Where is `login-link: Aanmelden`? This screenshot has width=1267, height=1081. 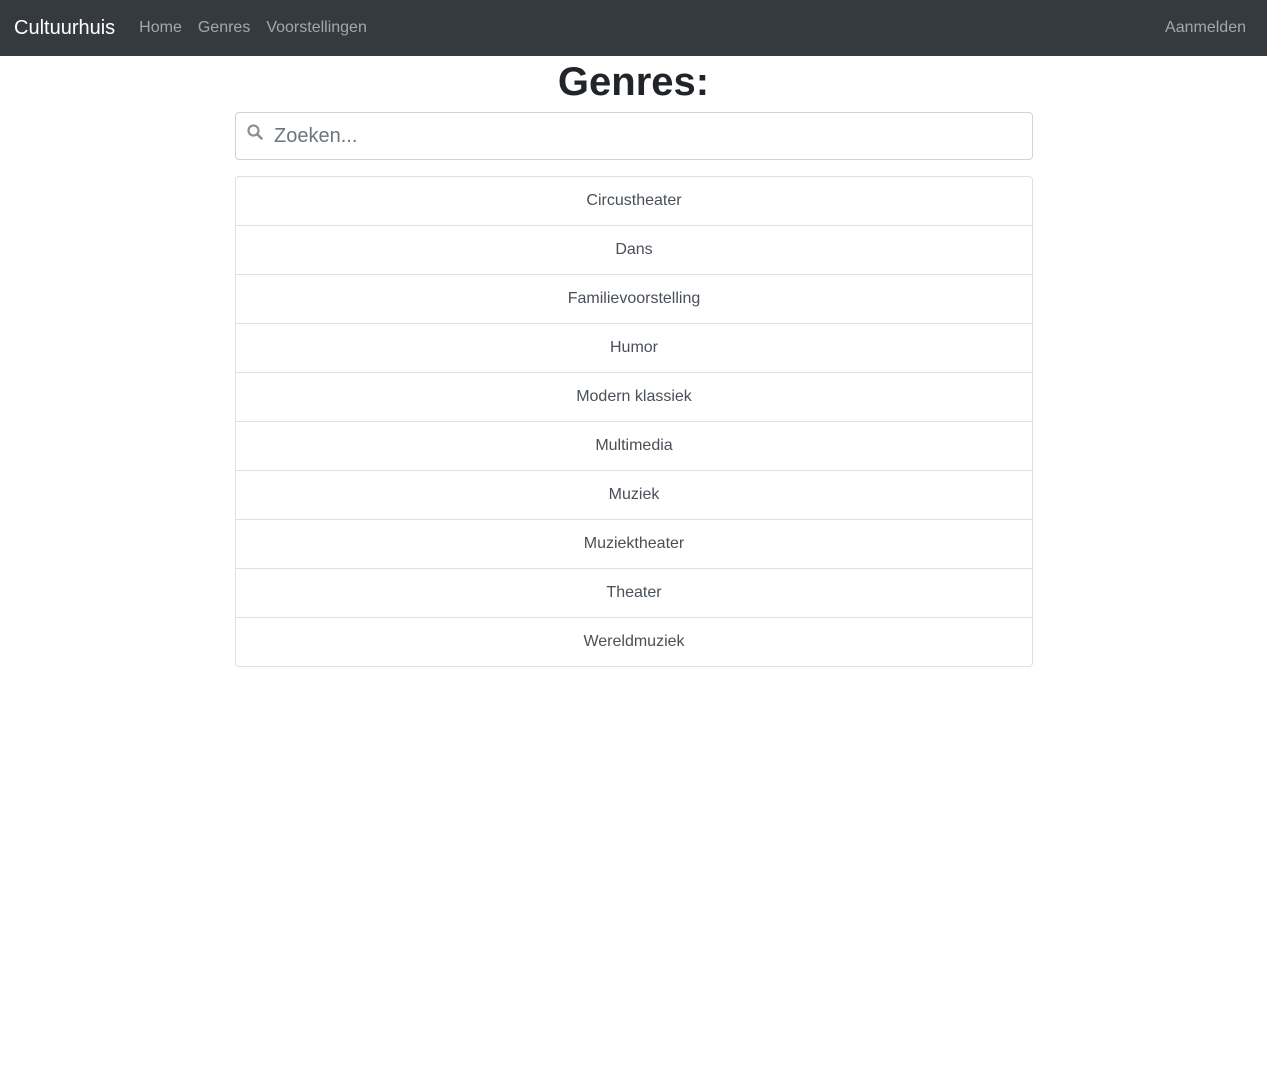
login-link: Aanmelden is located at coordinates (1209, 28).